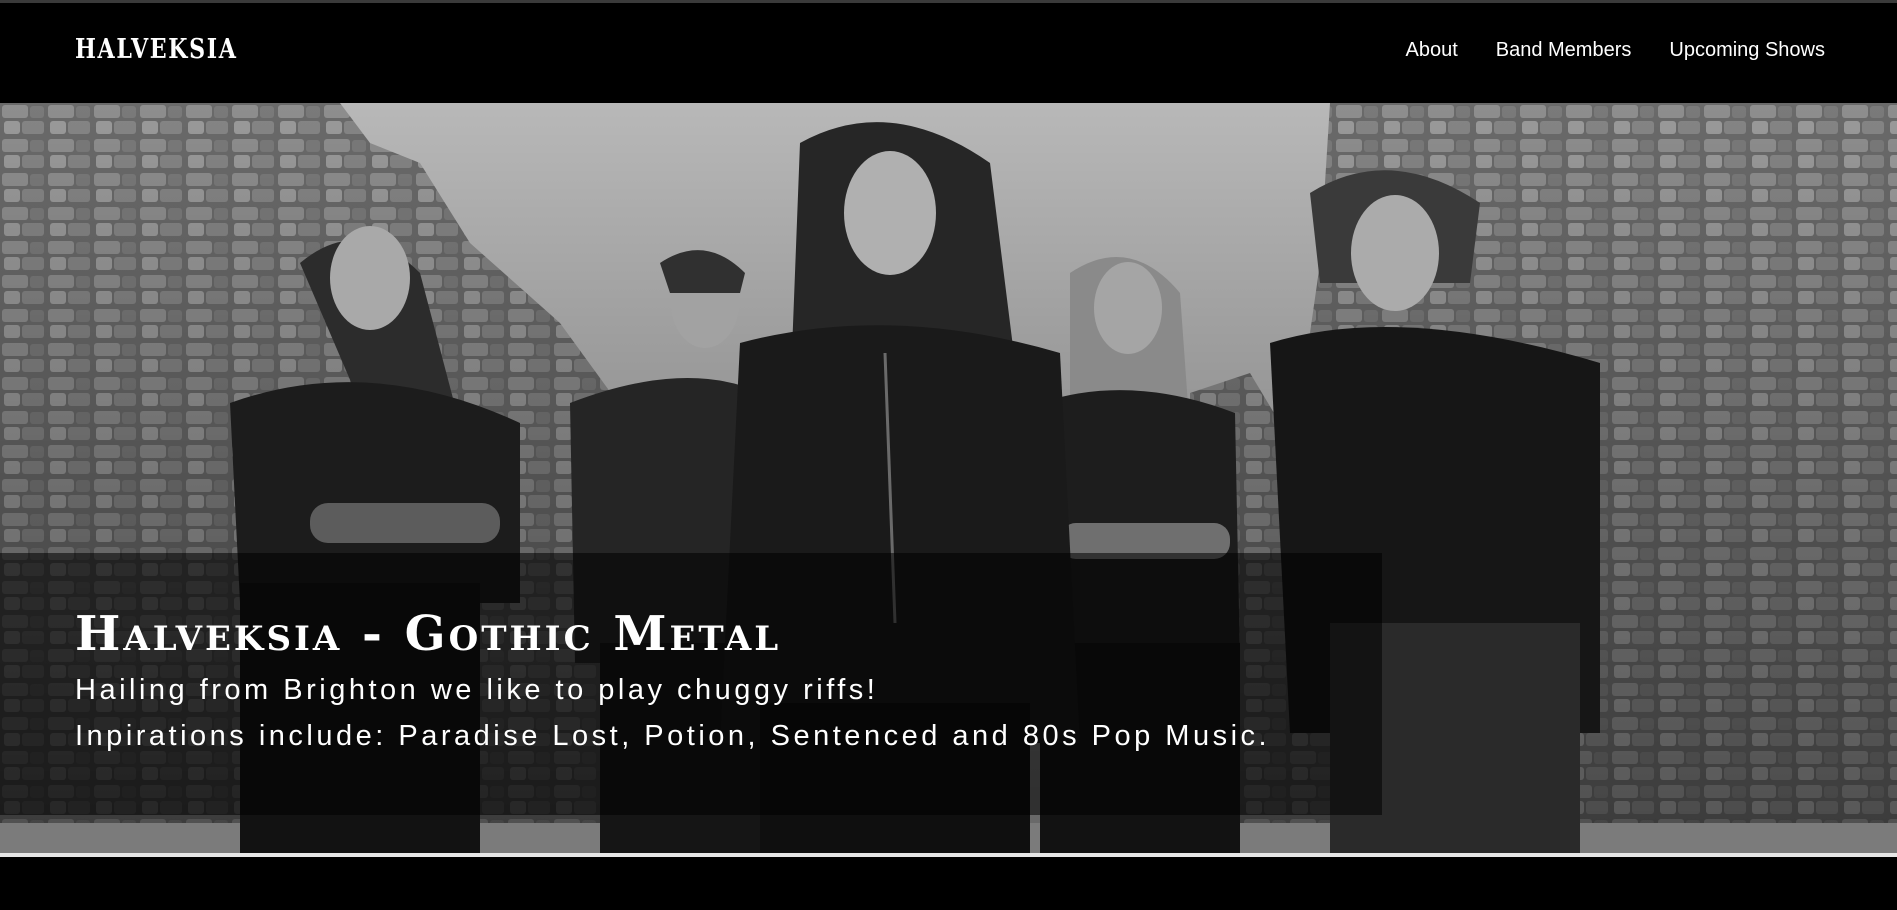  What do you see at coordinates (156, 49) in the screenshot?
I see `brand-logo-link: HALVEKSIA` at bounding box center [156, 49].